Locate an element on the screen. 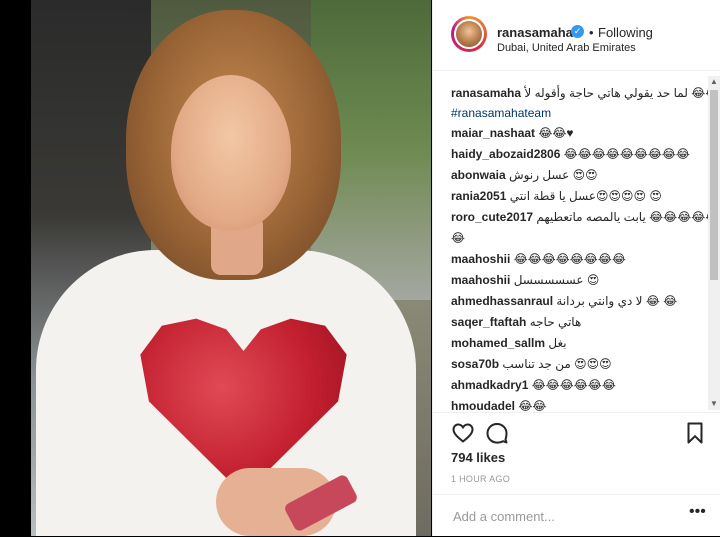  comment-item: ahmadkadry1 😂😂😂😂😂😂 is located at coordinates (571, 385).